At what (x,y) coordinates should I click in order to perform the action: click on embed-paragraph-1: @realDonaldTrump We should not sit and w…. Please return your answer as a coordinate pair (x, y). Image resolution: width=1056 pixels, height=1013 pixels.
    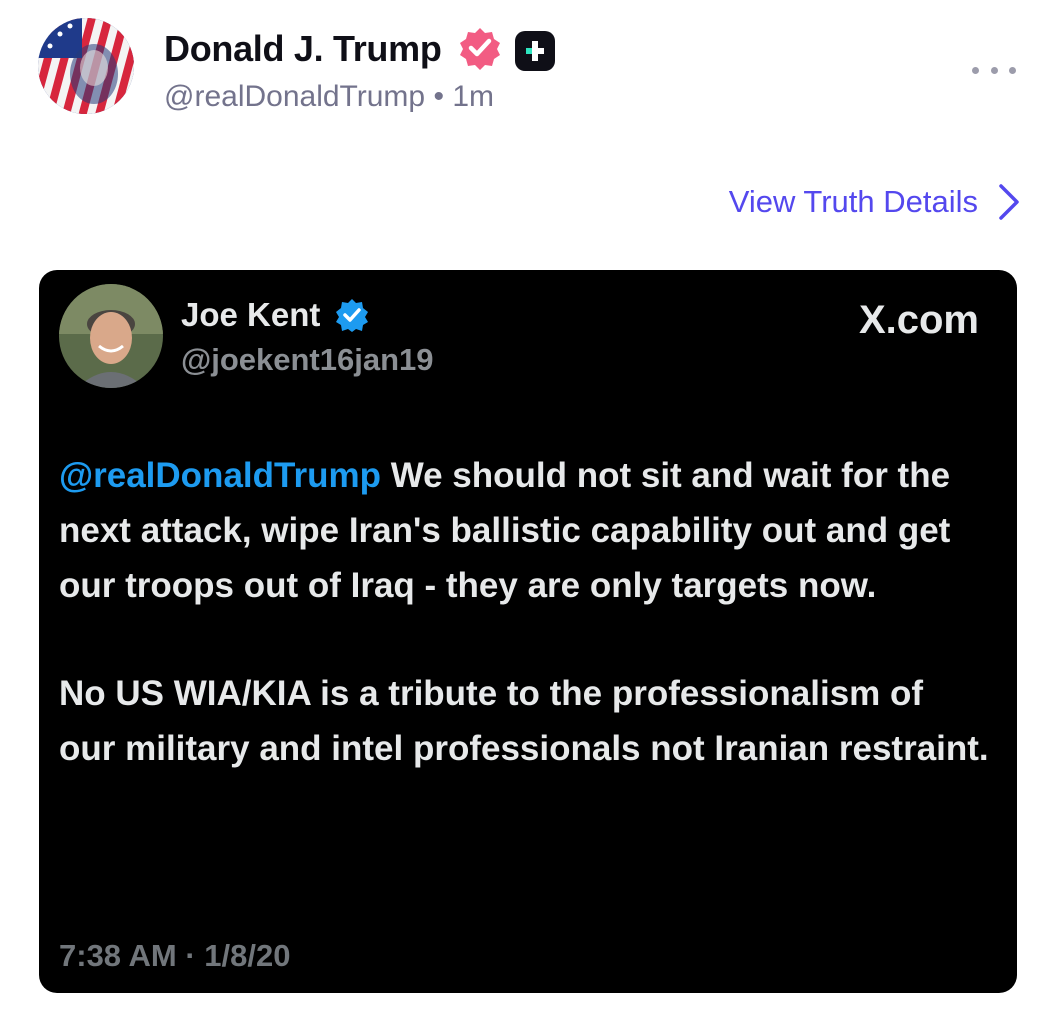
    Looking at the image, I should click on (524, 530).